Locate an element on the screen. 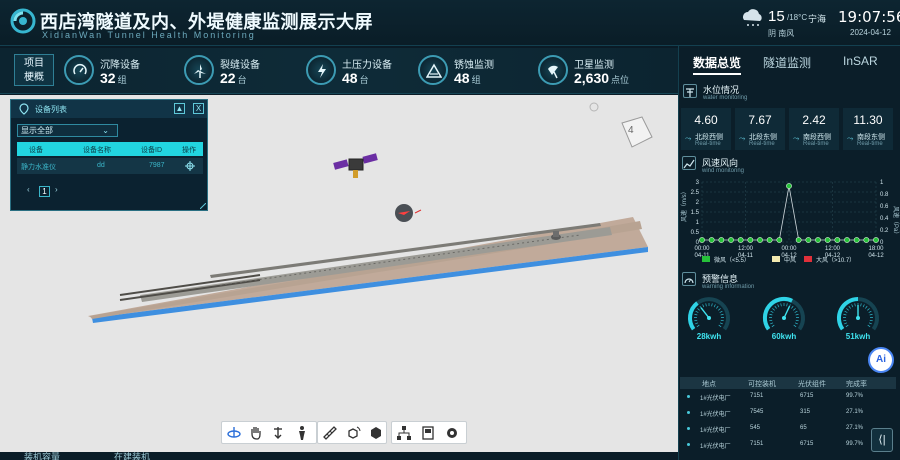 This screenshot has height=460, width=900. cube-icon is located at coordinates (376, 433).